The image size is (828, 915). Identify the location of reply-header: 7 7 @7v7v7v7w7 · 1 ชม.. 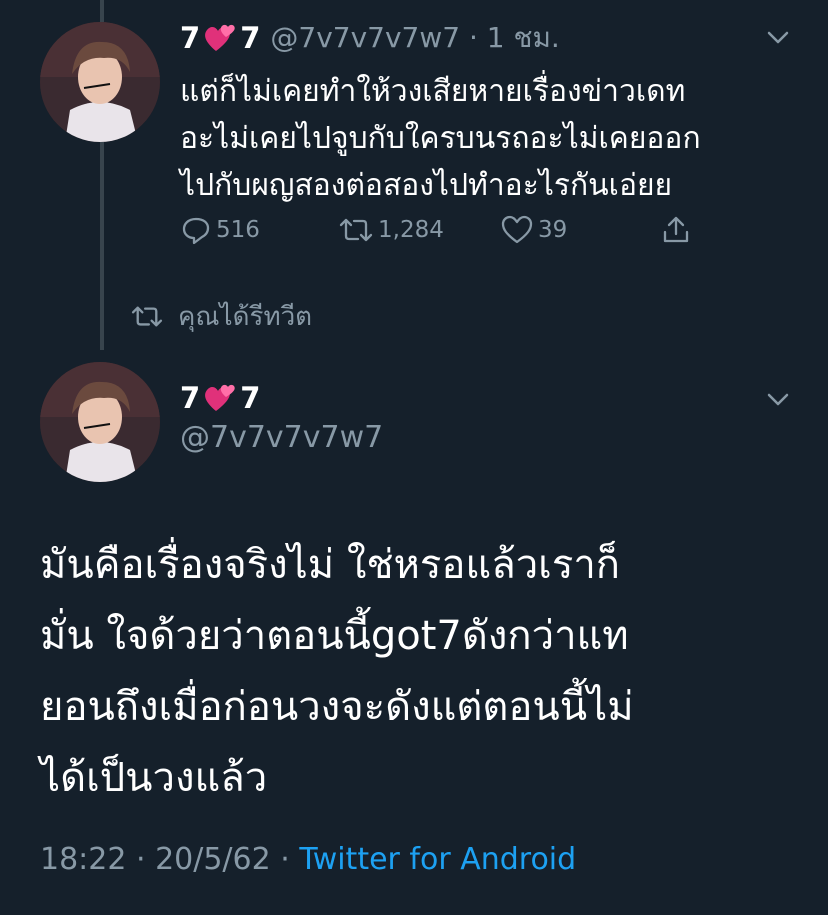
(370, 38).